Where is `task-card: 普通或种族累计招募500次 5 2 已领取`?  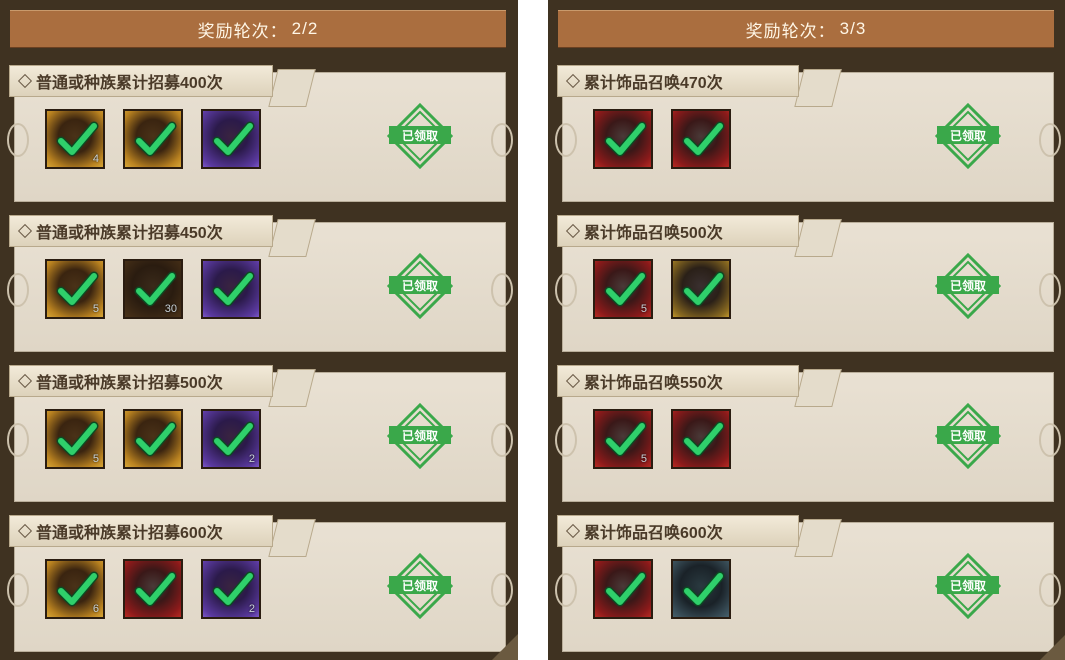 task-card: 普通或种族累计招募500次 5 2 已领取 is located at coordinates (260, 433).